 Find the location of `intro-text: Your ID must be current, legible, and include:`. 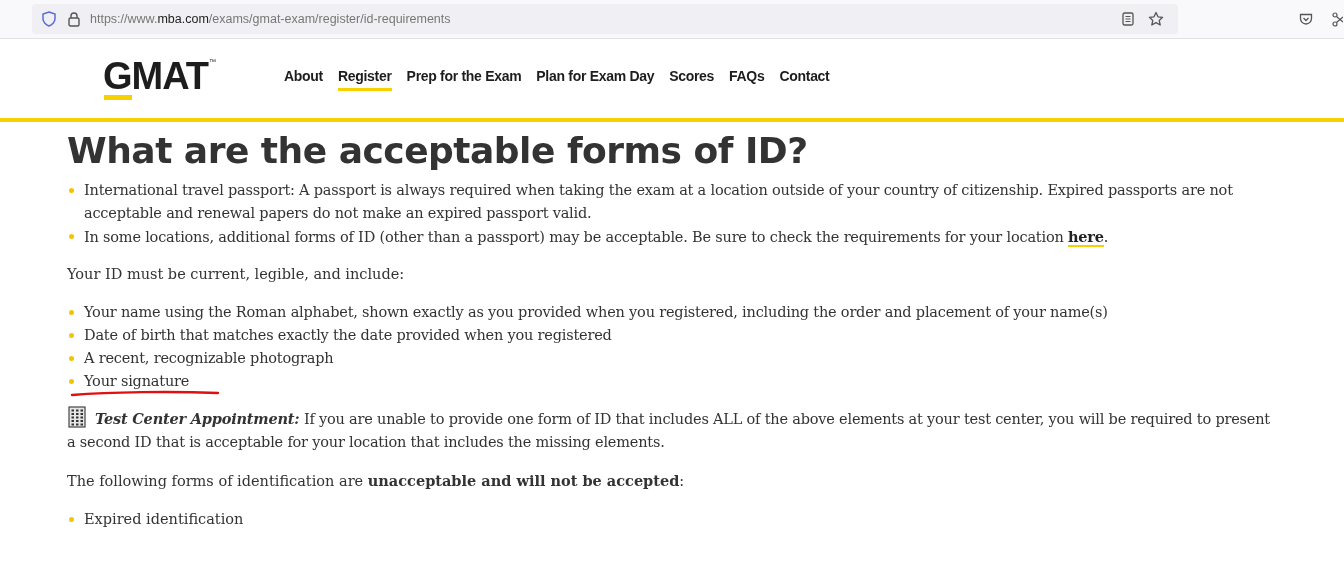

intro-text: Your ID must be current, legible, and include: is located at coordinates (236, 274).